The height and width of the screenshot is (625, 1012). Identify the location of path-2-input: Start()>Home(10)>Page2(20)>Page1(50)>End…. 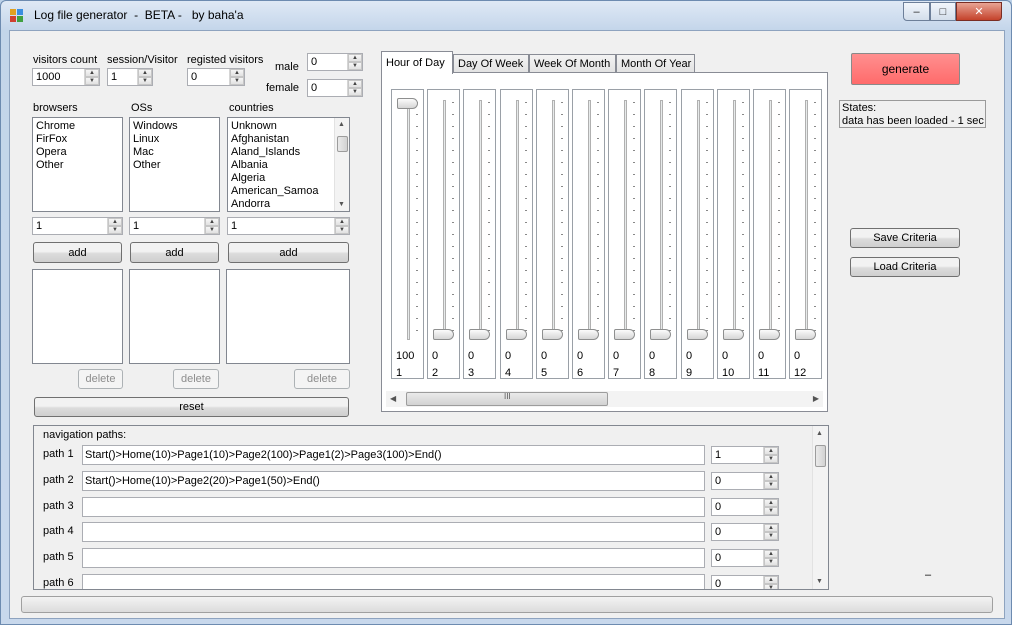
(393, 481).